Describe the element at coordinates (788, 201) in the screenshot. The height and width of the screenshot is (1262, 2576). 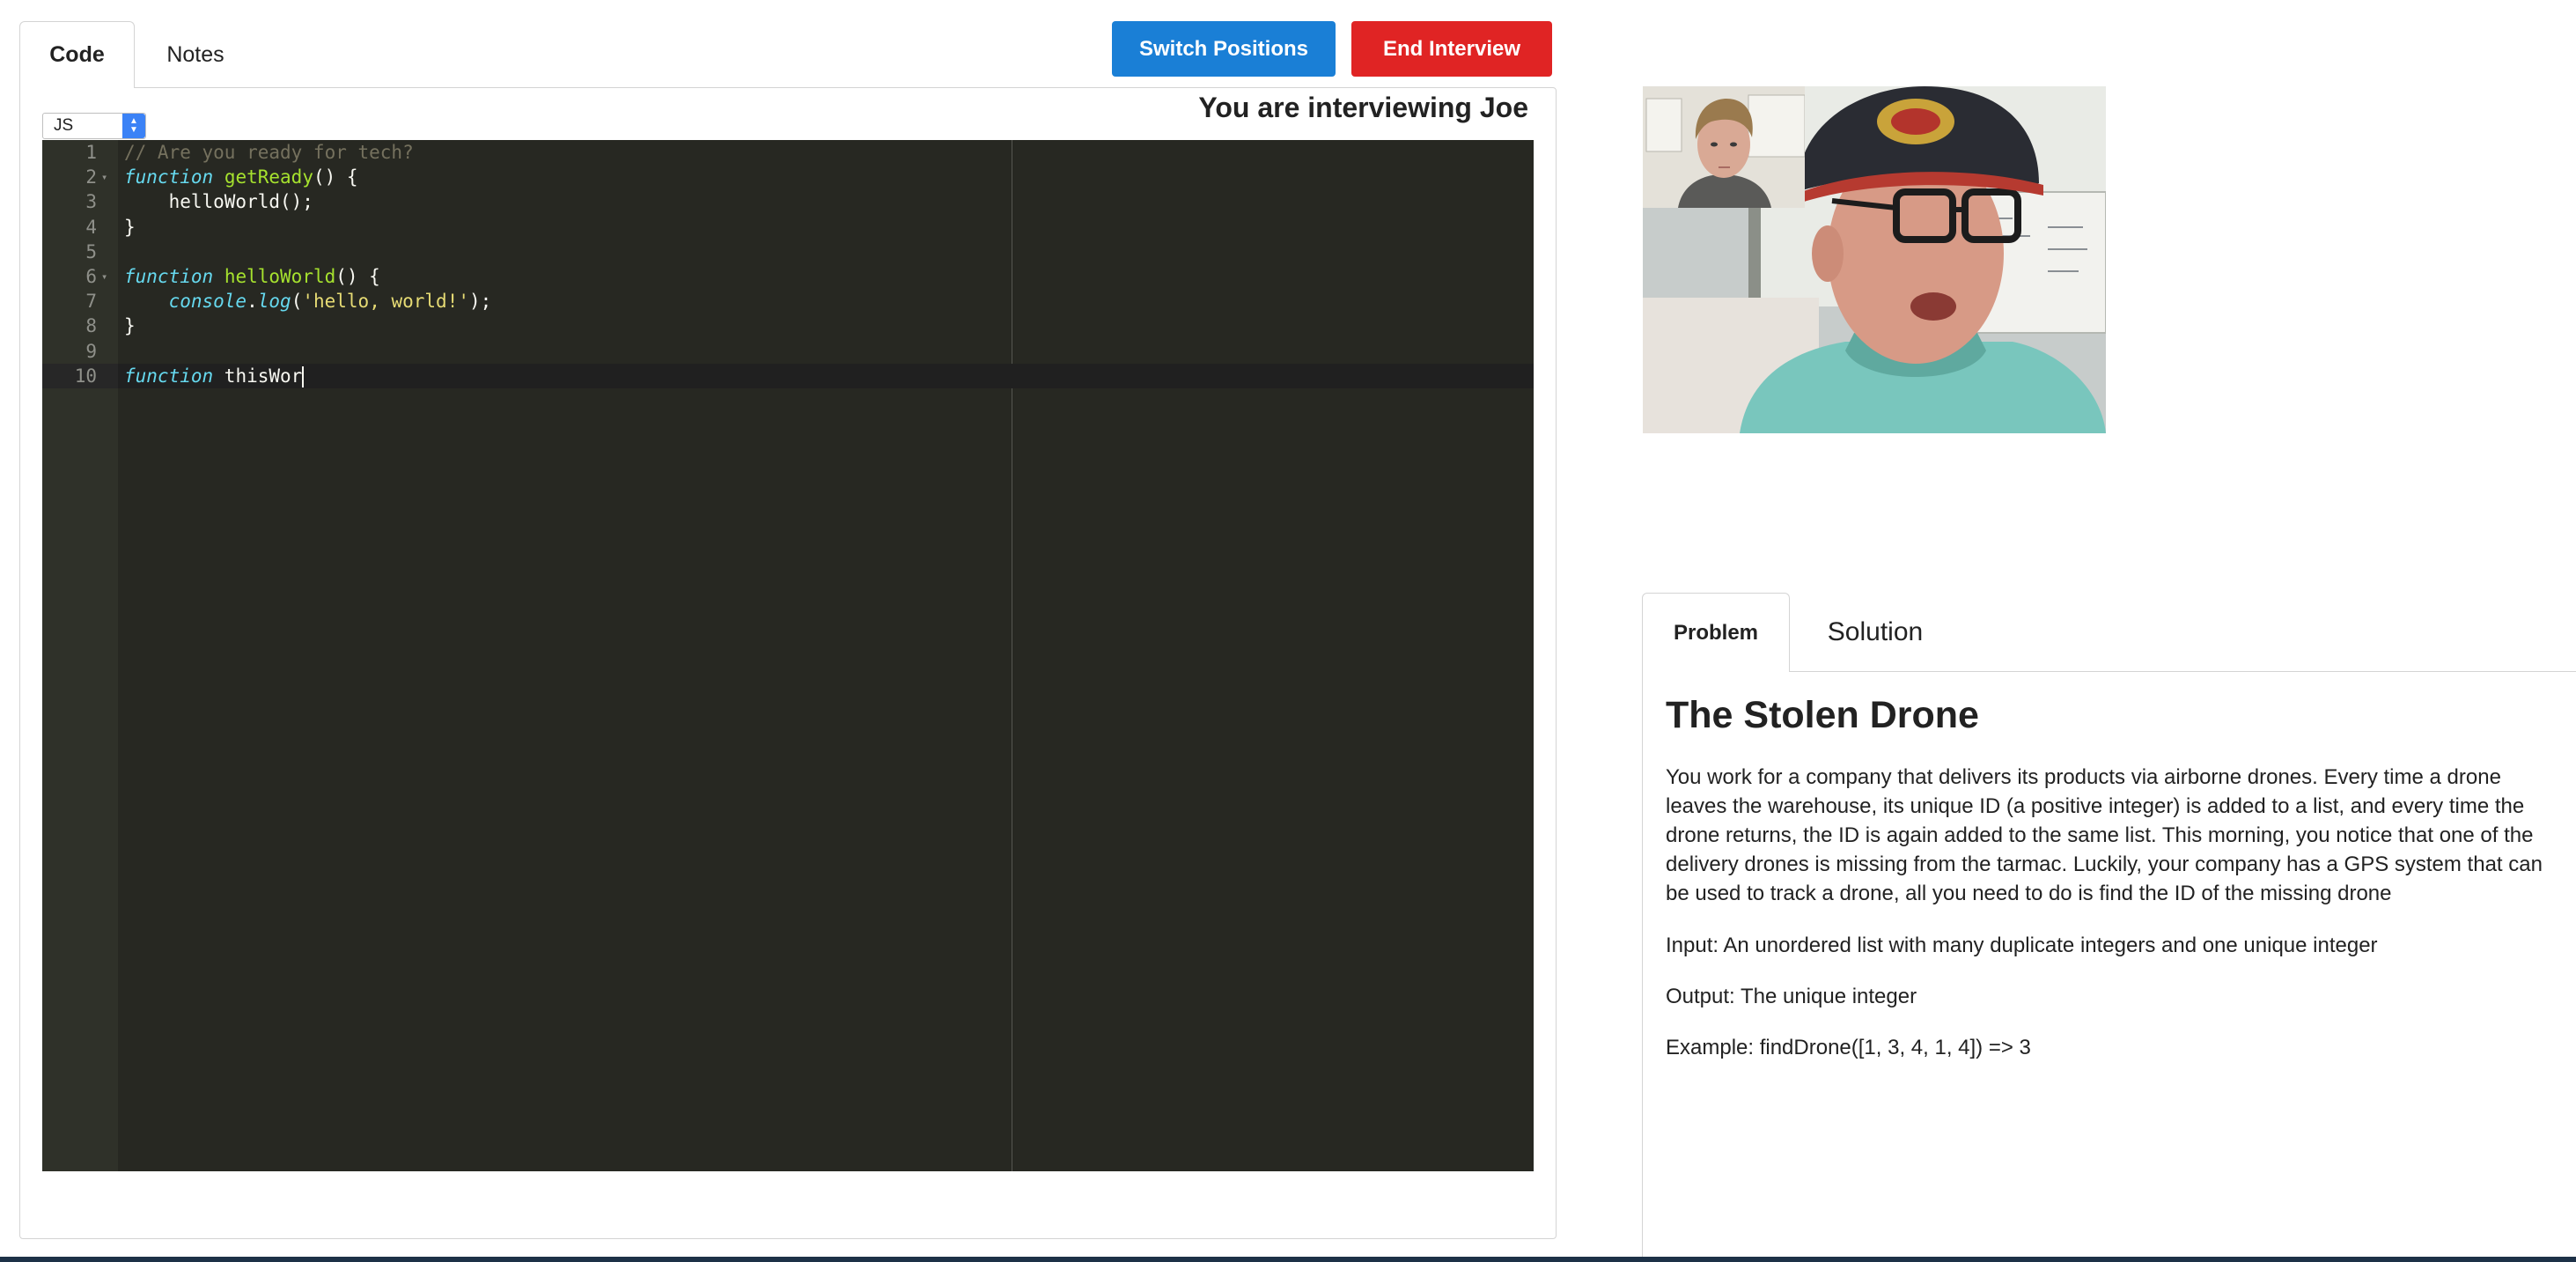
I see `code-line: 3 helloWorld();` at that location.